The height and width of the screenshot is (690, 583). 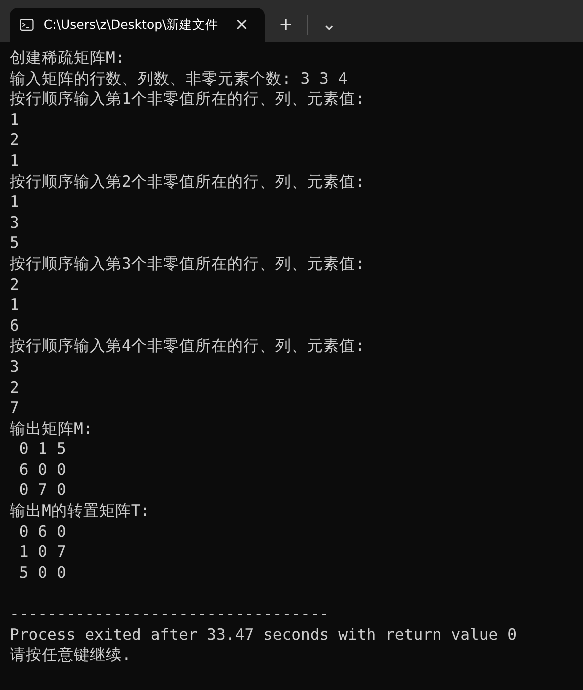 What do you see at coordinates (43, 532) in the screenshot?
I see `console-line: 0 6 0` at bounding box center [43, 532].